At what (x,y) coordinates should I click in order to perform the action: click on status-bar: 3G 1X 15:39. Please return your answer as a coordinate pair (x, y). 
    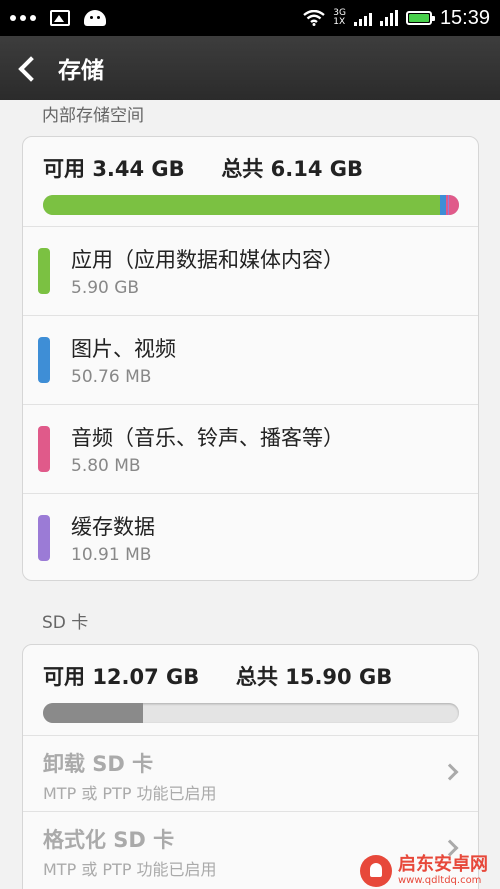
    Looking at the image, I should click on (250, 18).